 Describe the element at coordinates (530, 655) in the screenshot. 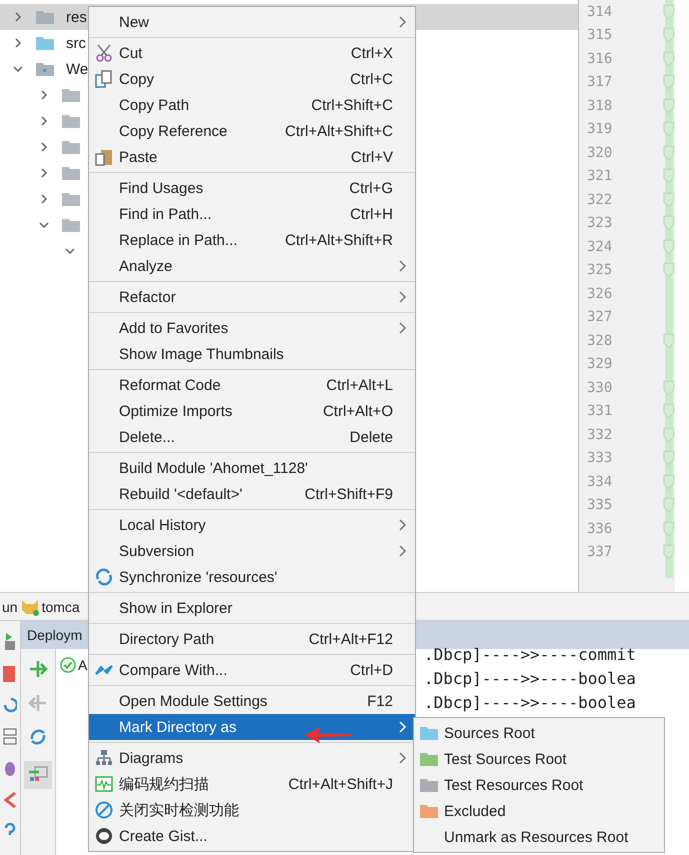

I see `console-line: .Dbcp]---->>----commit` at that location.